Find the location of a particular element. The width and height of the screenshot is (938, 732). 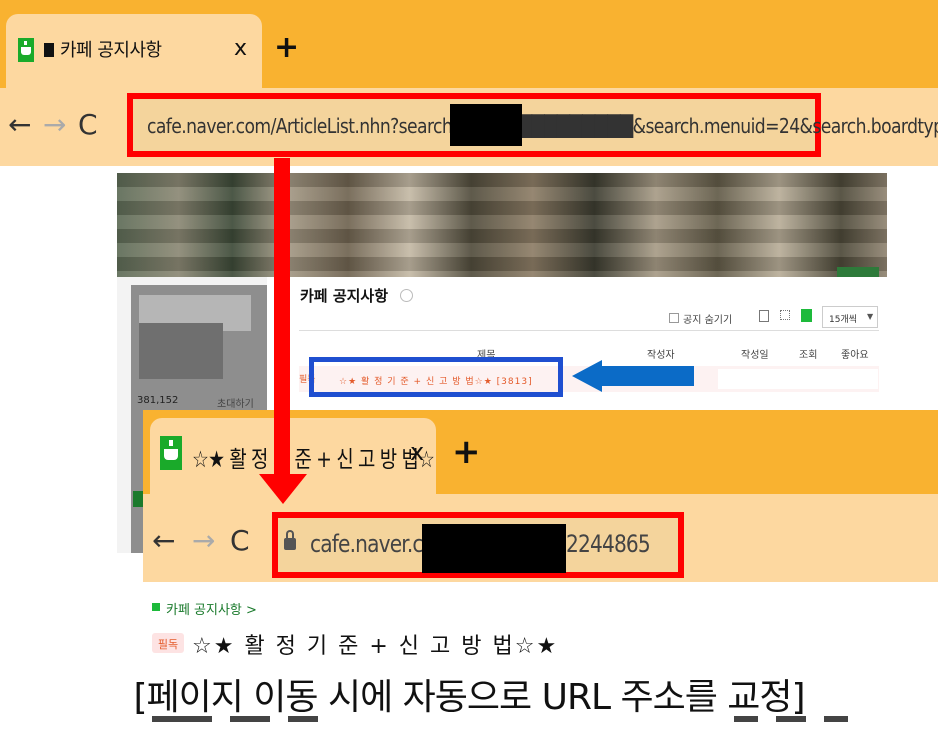

top-new-tab-button: + is located at coordinates (286, 47).